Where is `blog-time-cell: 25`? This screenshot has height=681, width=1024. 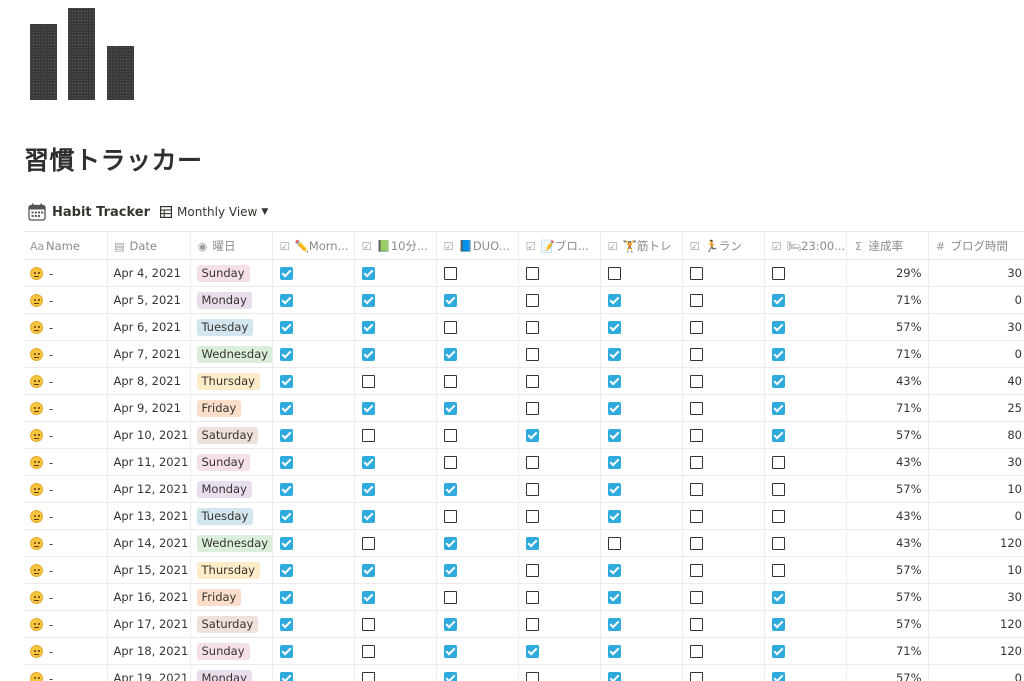 blog-time-cell: 25 is located at coordinates (976, 408).